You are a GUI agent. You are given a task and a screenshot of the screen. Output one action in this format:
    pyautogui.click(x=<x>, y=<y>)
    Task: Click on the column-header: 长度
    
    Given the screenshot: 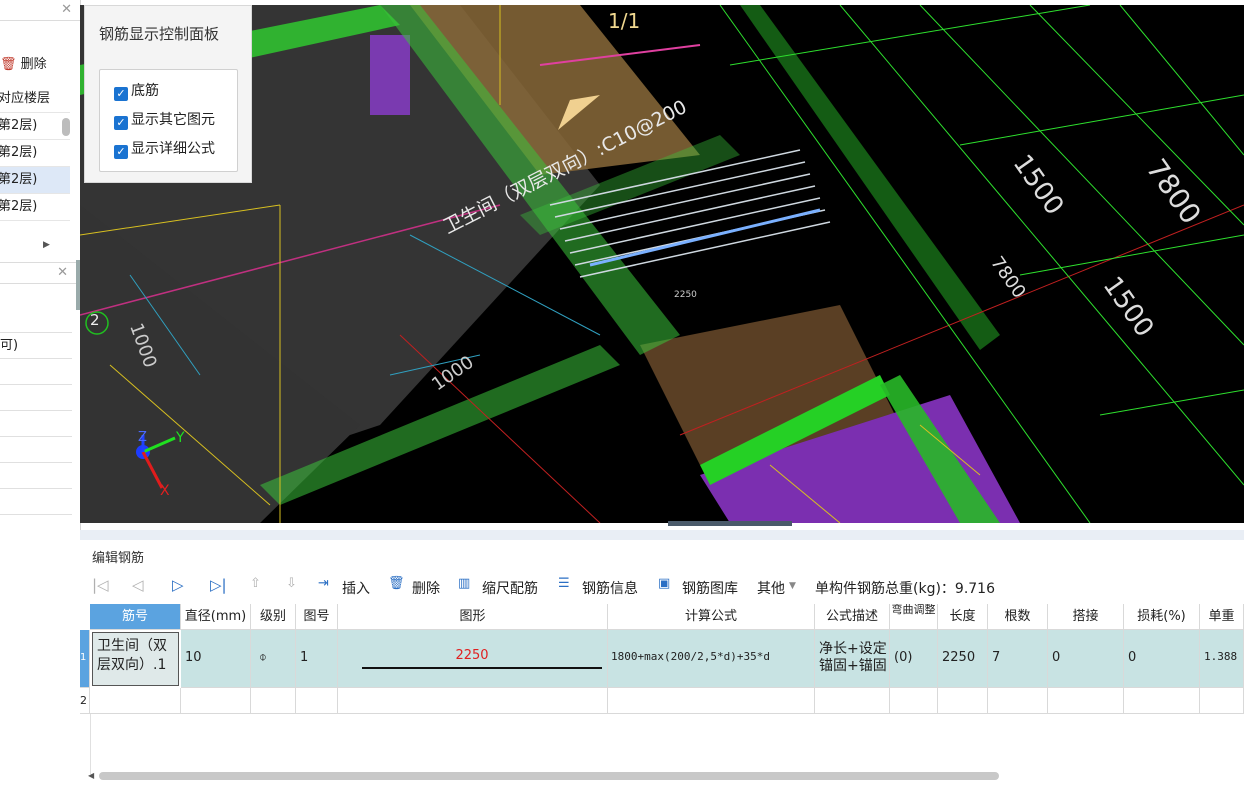 What is the action you would take?
    pyautogui.click(x=963, y=617)
    